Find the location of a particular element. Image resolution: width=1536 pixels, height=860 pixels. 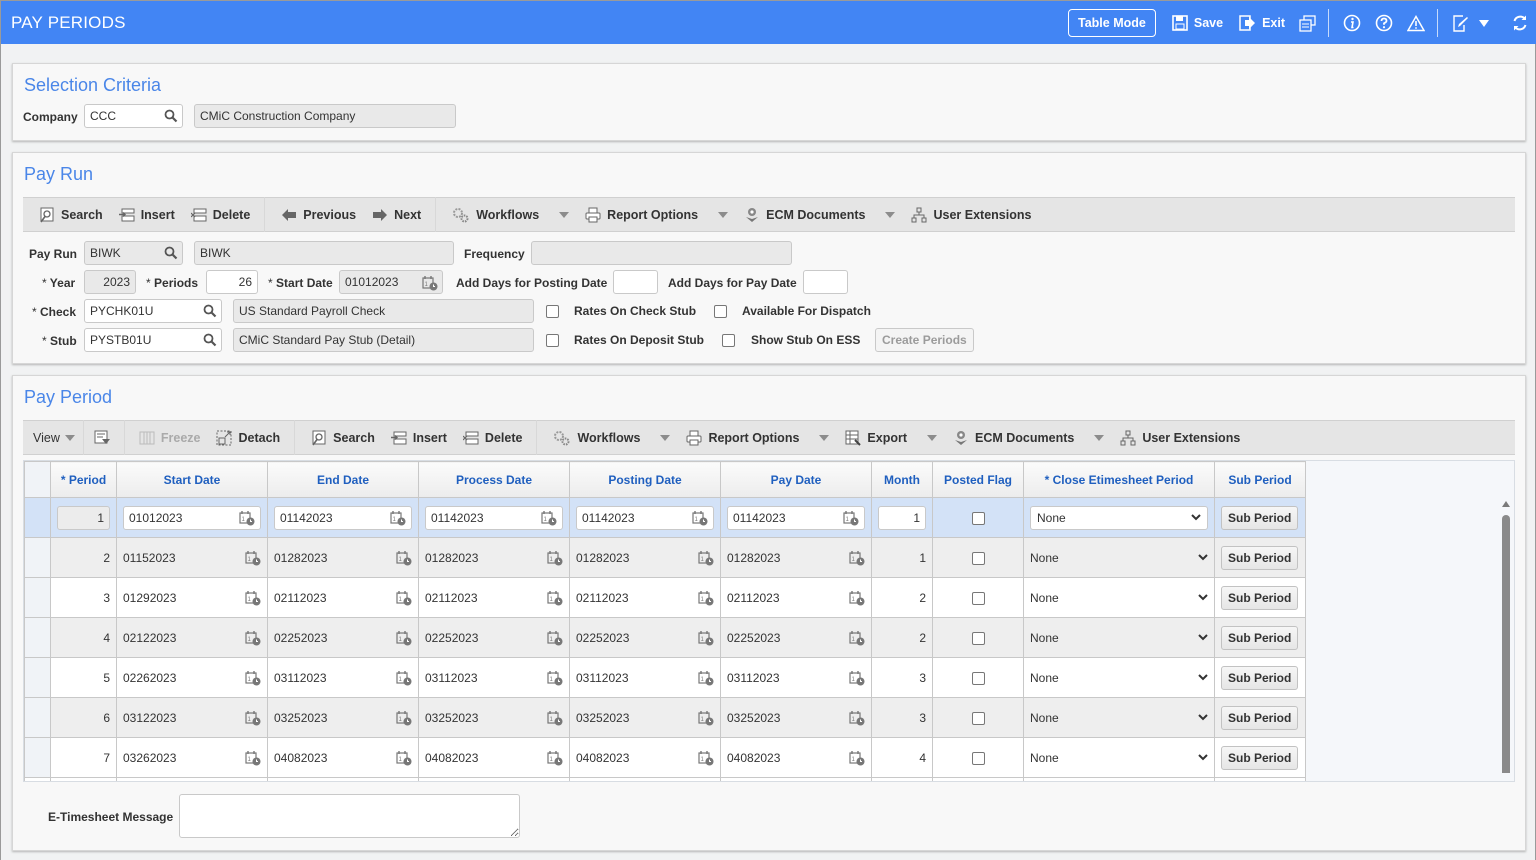

show-stub-on-ess-checkbox is located at coordinates (728, 340).